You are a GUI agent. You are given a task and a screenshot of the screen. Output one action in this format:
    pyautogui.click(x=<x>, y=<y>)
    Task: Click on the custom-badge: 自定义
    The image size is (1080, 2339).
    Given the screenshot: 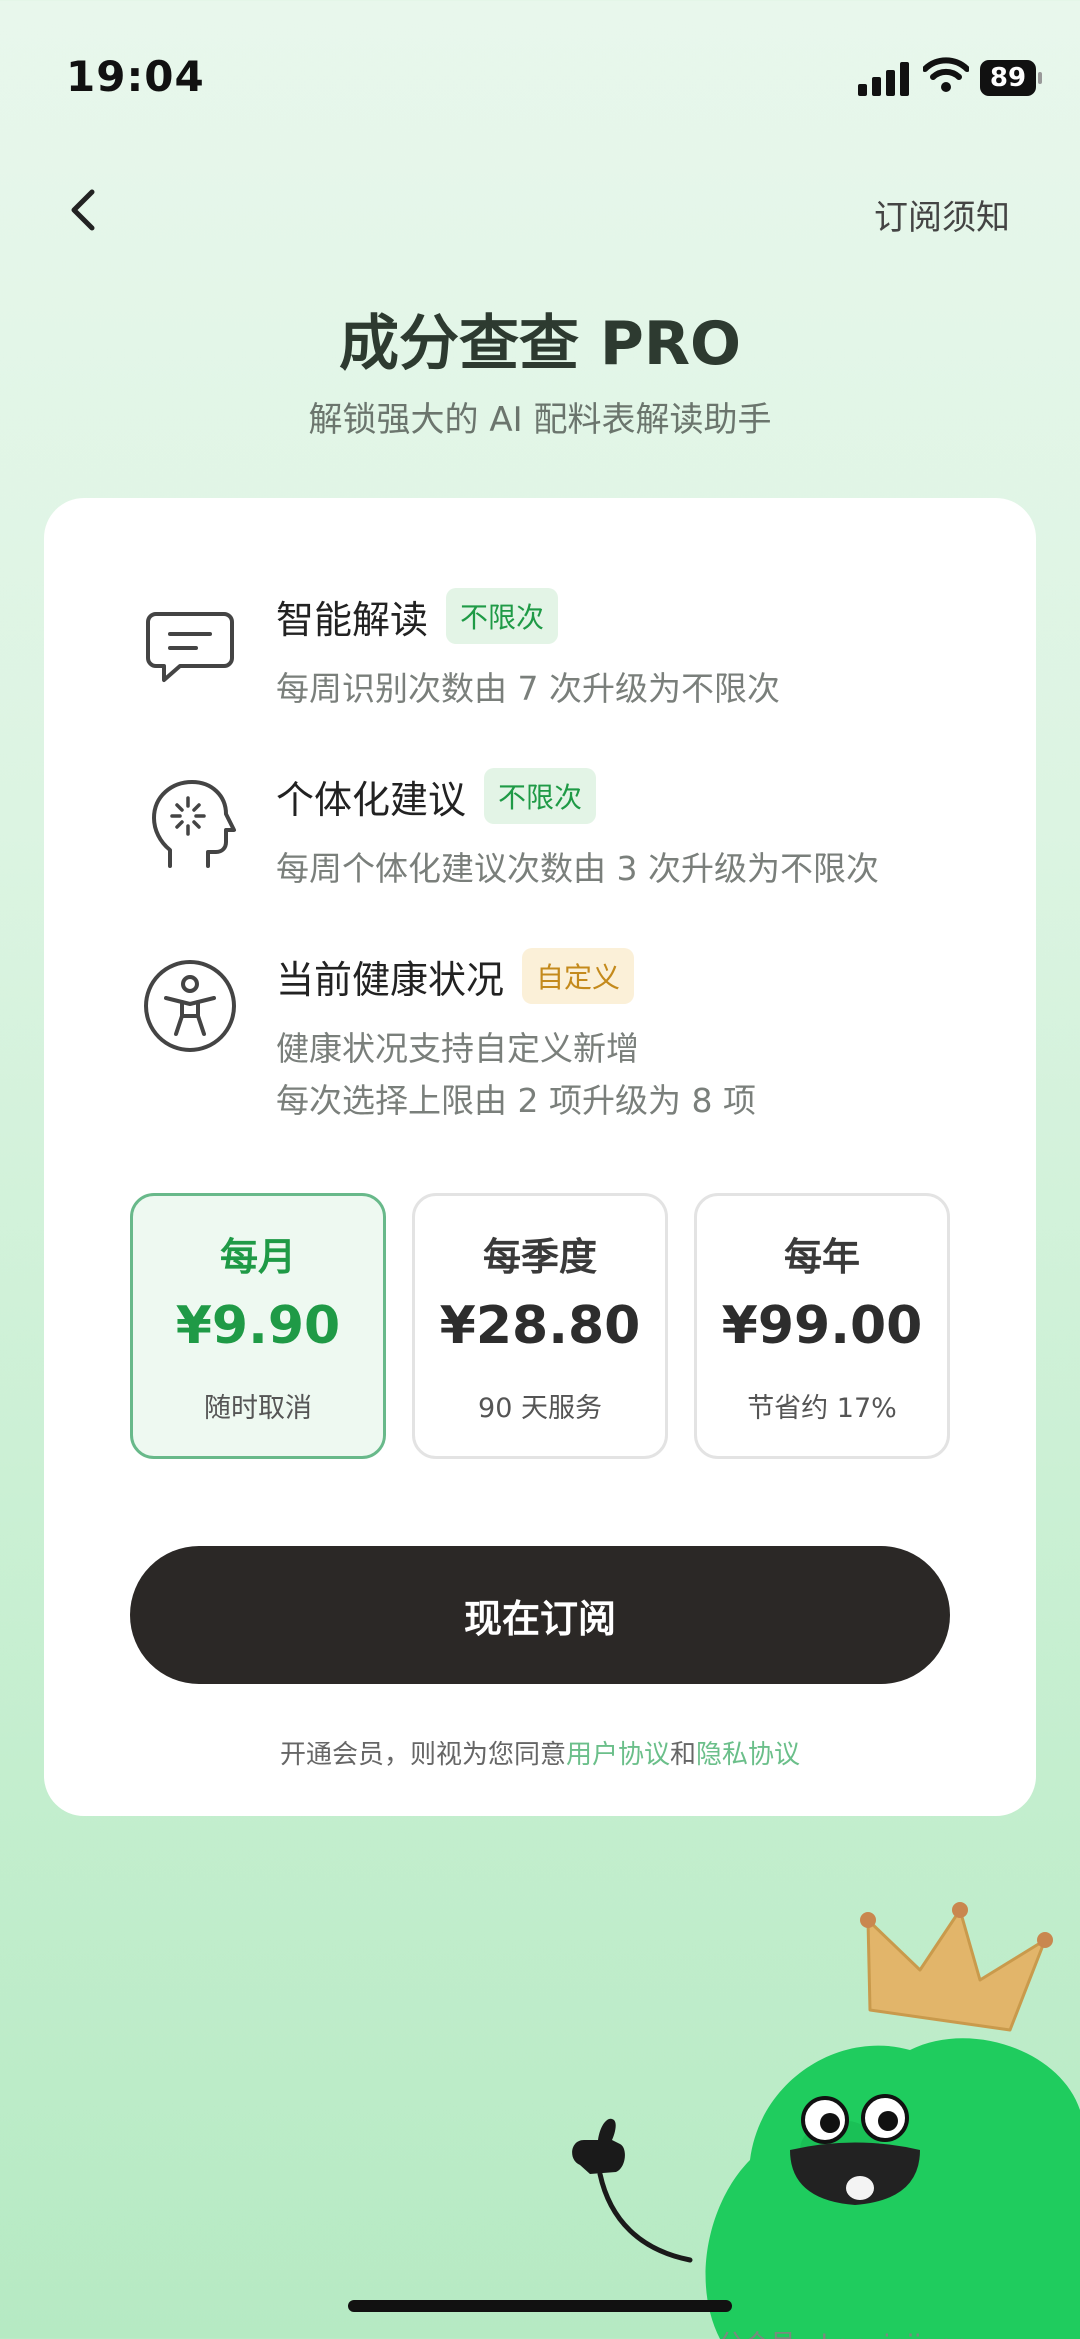 What is the action you would take?
    pyautogui.click(x=578, y=976)
    